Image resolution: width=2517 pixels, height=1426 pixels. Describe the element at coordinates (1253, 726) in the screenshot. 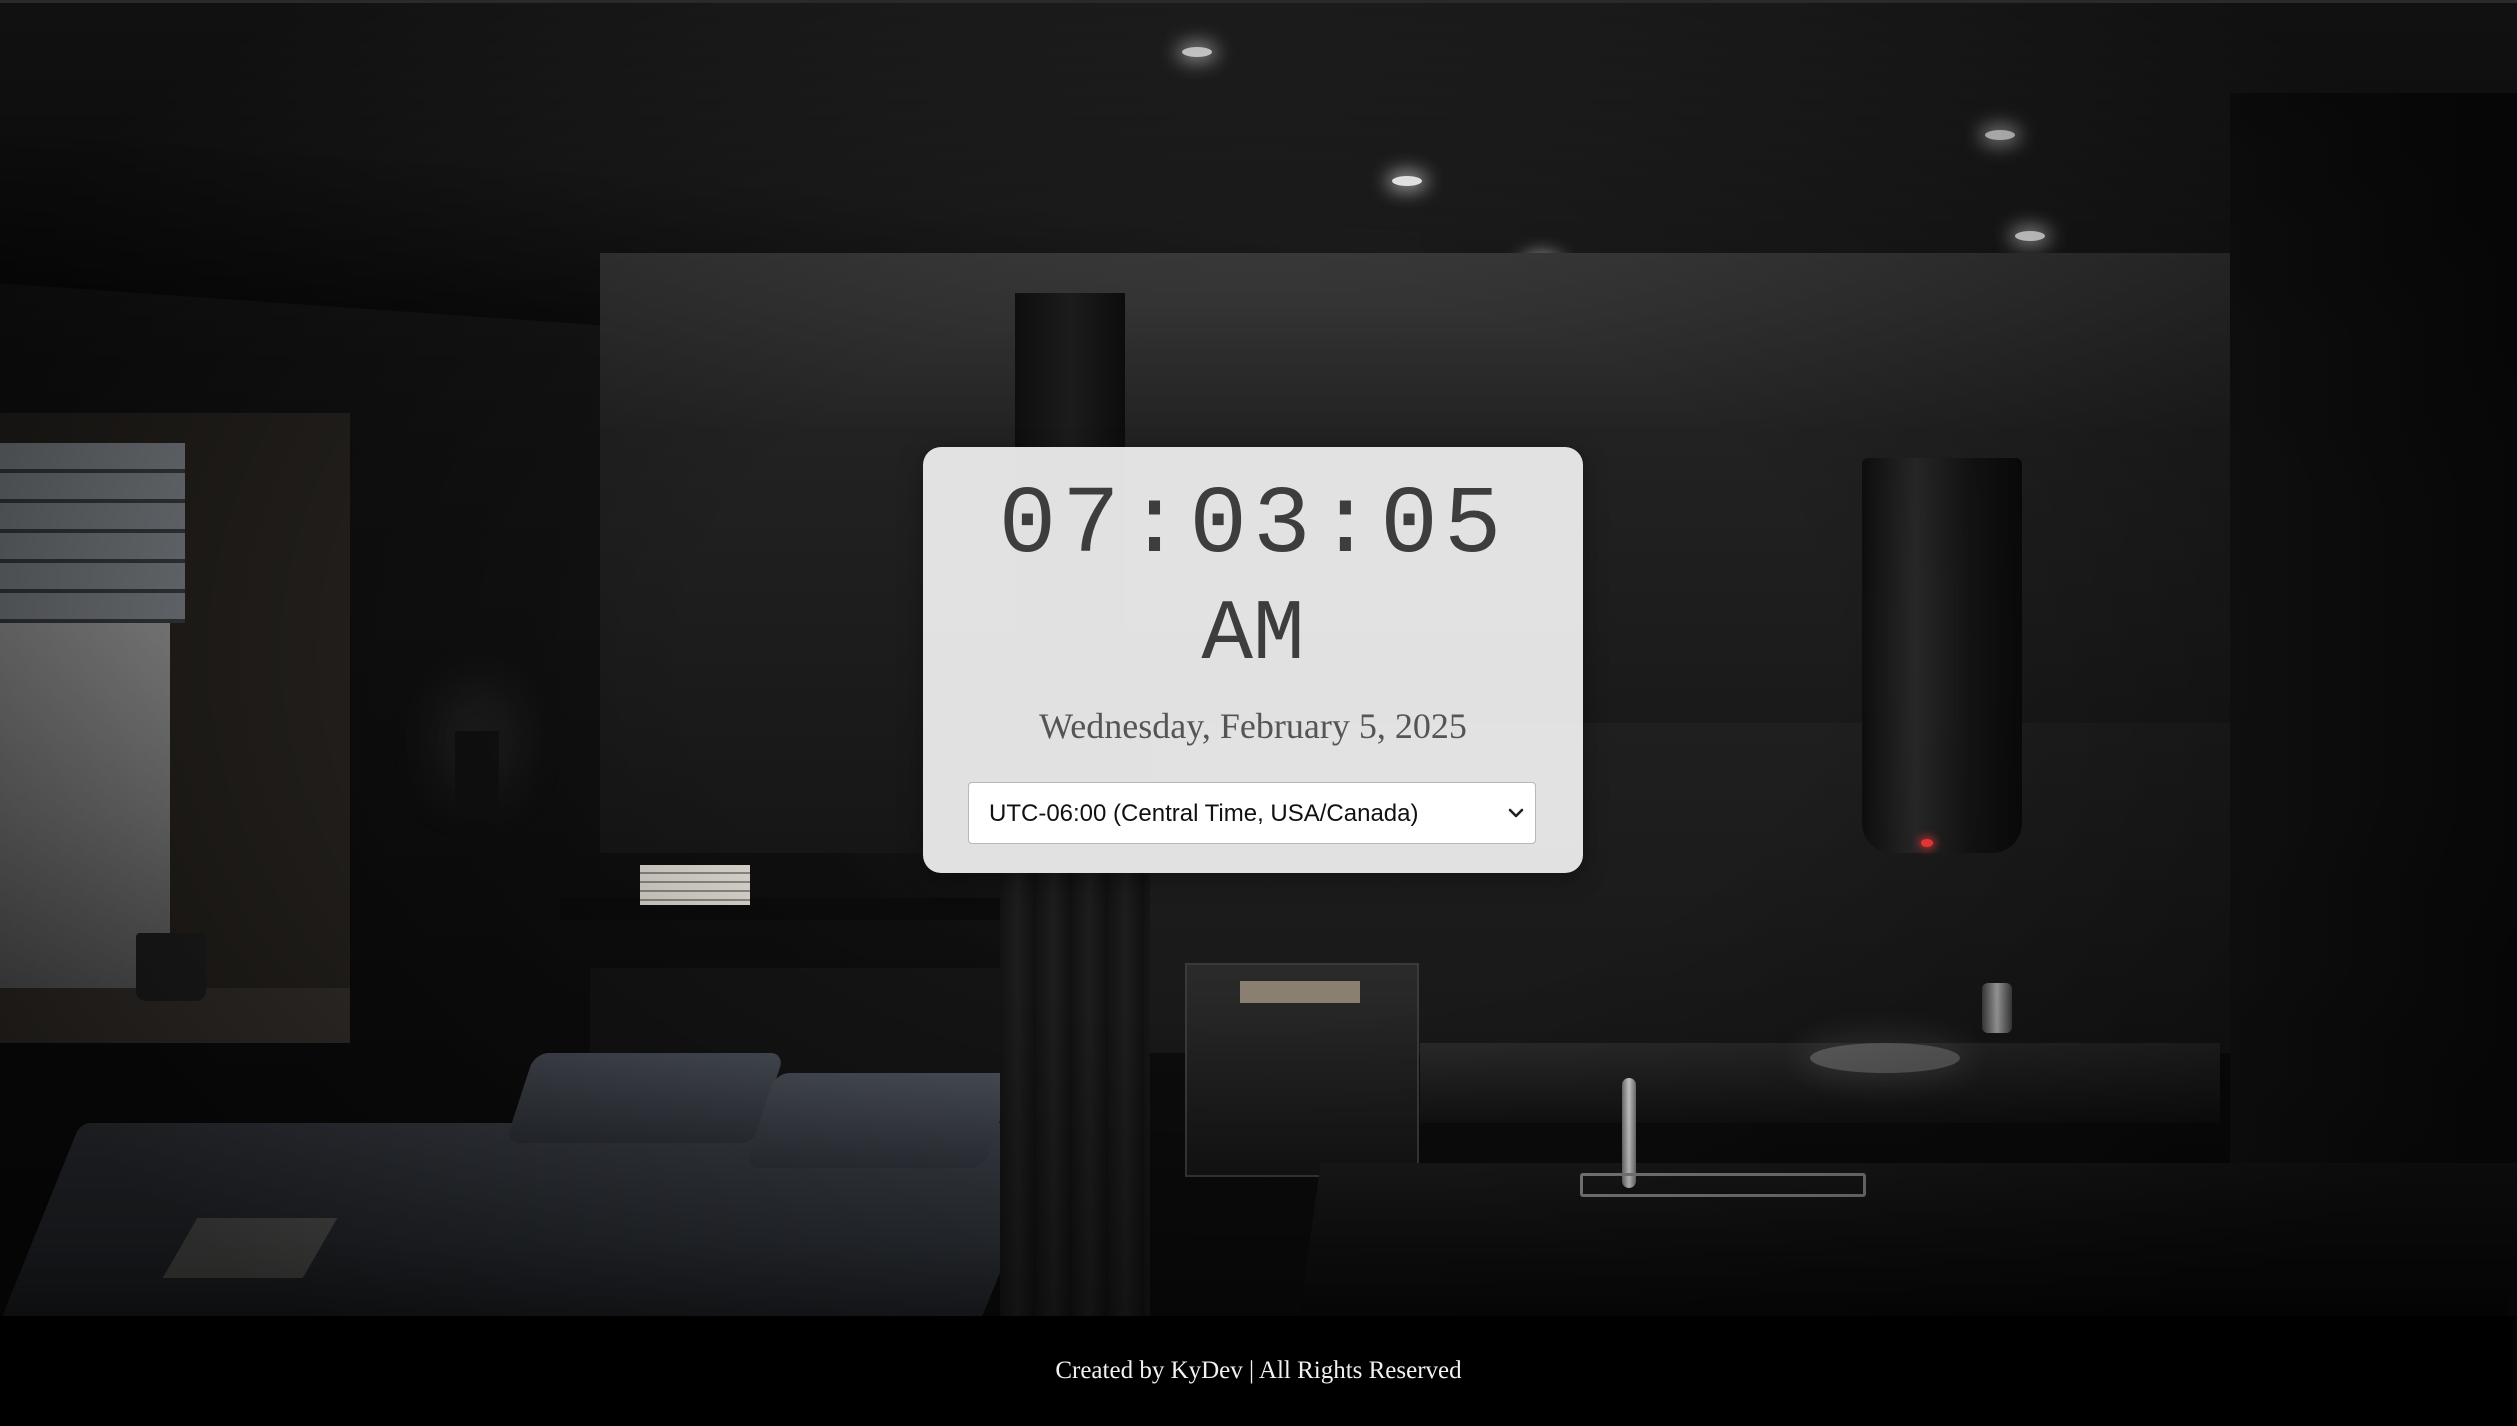

I see `clock-date: Wednesday, February 5, 2025` at that location.